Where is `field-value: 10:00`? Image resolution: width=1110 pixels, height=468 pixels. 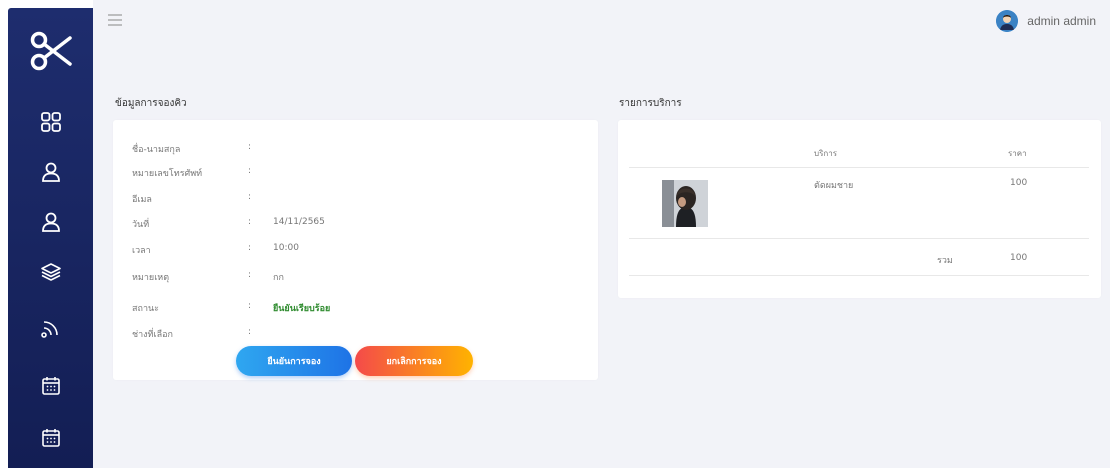
field-value: 10:00 is located at coordinates (286, 248).